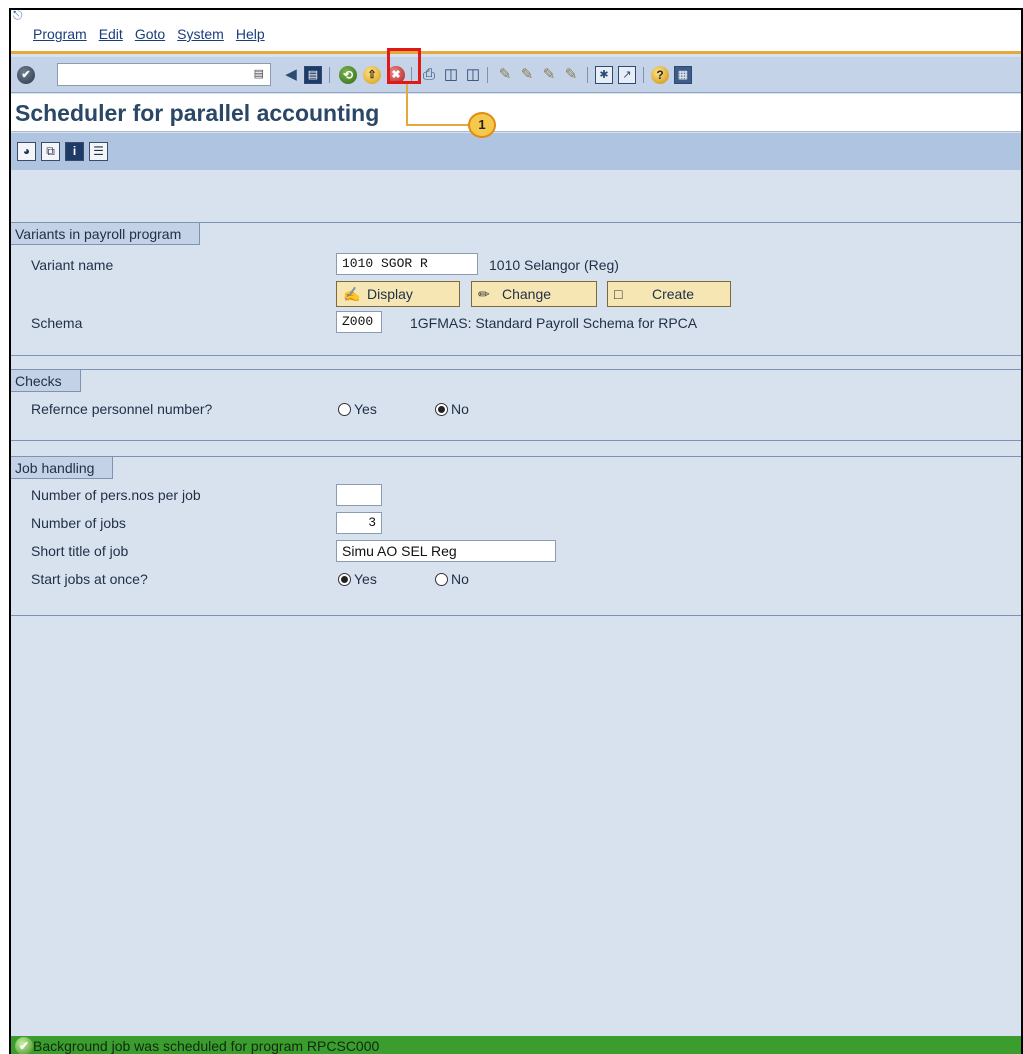 This screenshot has width=1023, height=1054. I want to click on job-handling-heading: Job handling, so click(62, 468).